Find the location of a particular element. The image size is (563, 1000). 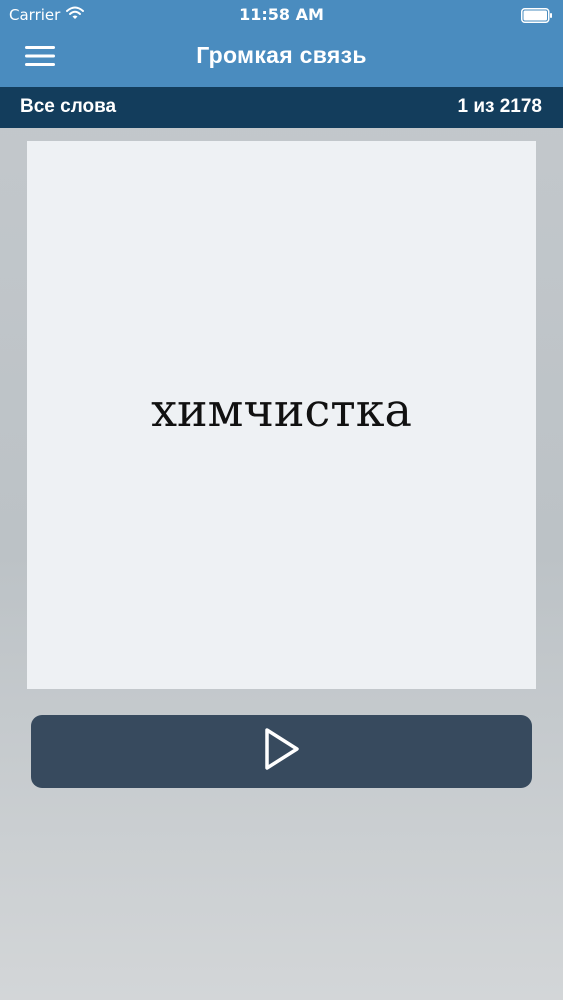

status-time: 11:58 AM is located at coordinates (281, 14).